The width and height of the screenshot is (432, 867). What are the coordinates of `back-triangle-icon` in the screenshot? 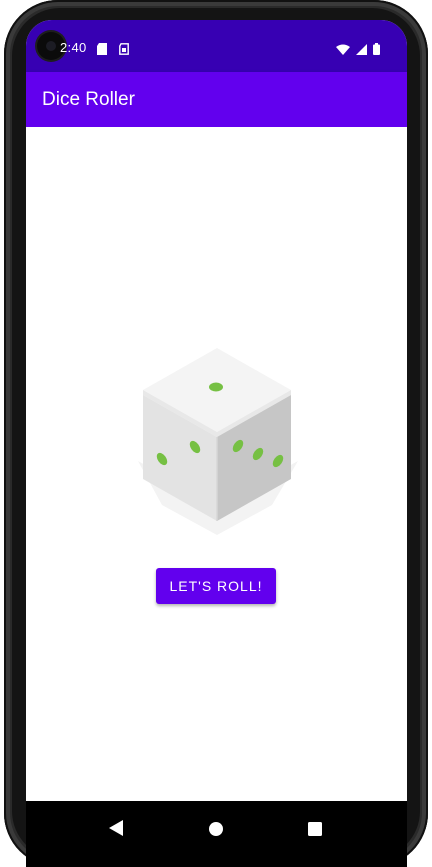 It's located at (116, 830).